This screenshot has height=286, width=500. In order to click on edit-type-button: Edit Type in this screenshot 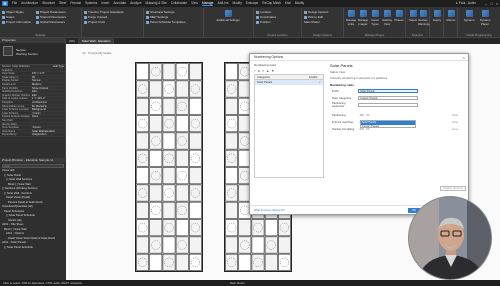, I will do `click(47, 66)`.